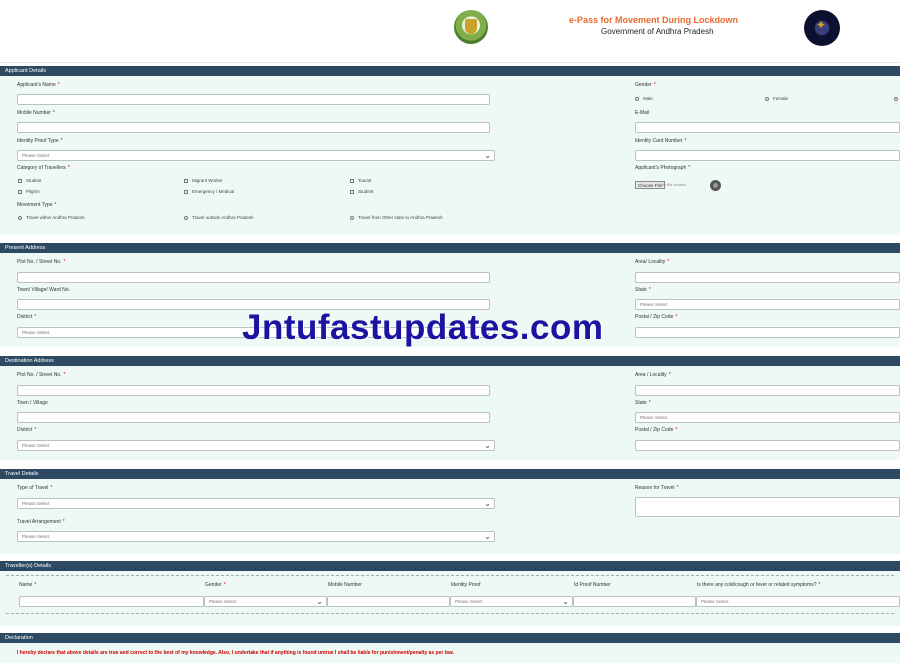  What do you see at coordinates (27, 317) in the screenshot?
I see `present-district-label: District *` at bounding box center [27, 317].